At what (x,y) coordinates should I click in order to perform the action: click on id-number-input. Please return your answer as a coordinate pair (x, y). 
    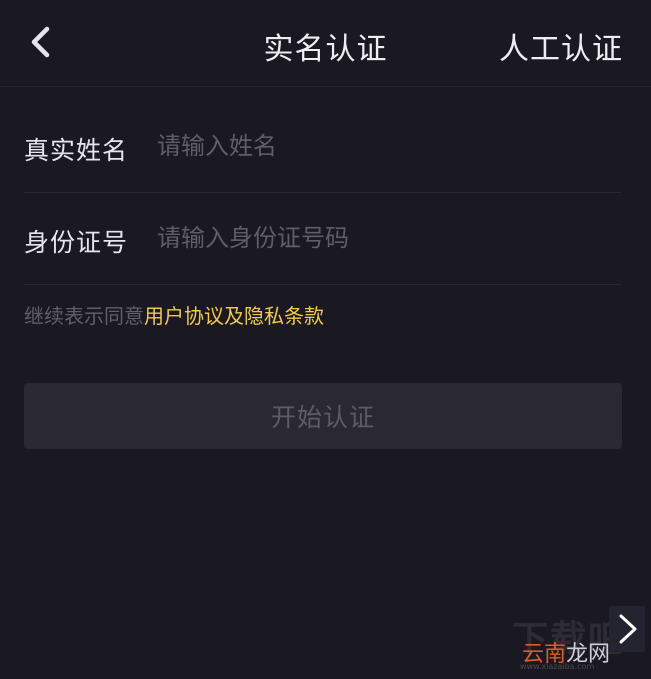
    Looking at the image, I should click on (377, 238).